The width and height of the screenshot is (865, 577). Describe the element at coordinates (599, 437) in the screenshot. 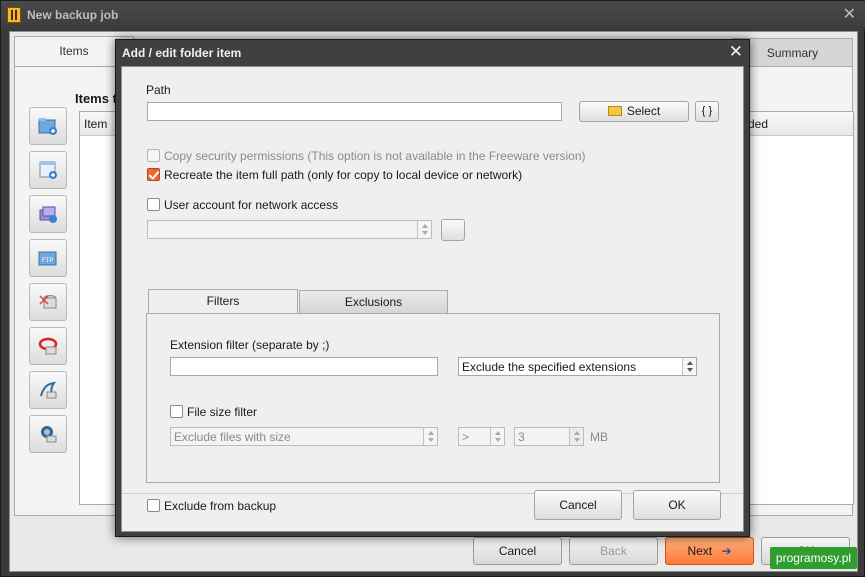

I see `size-unit-label: MB` at that location.